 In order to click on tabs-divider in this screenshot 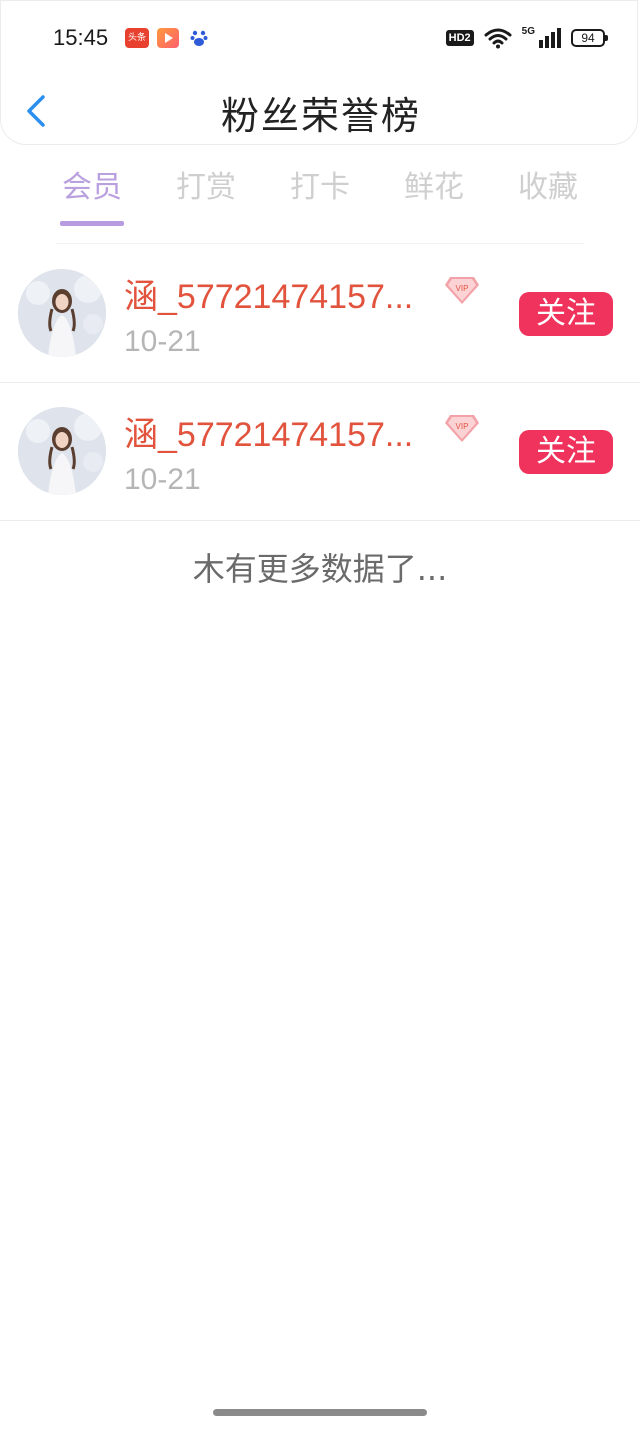, I will do `click(320, 243)`.